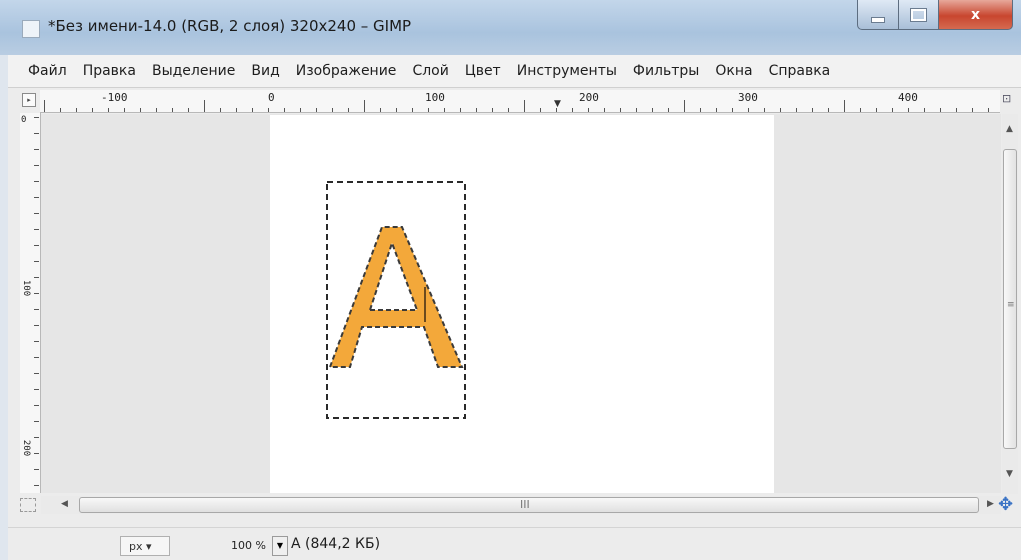 This screenshot has width=1021, height=560. I want to click on menu-filters: Фильтры, so click(666, 71).